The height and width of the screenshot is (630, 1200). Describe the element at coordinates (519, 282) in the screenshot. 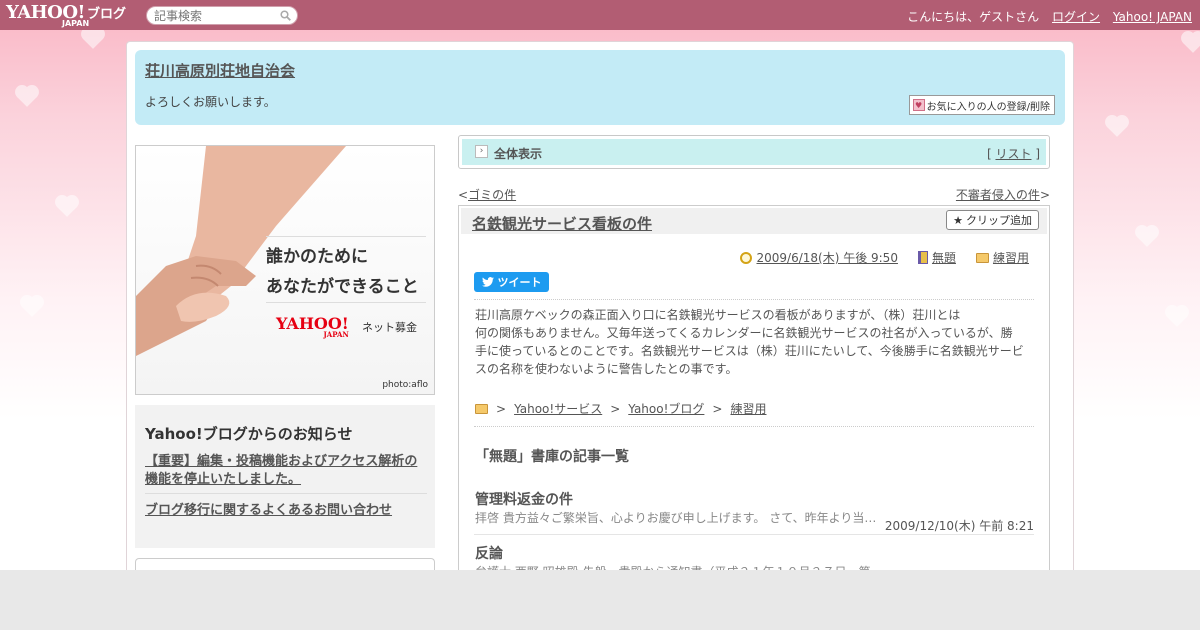

I see `tweet-label: ツイート` at that location.